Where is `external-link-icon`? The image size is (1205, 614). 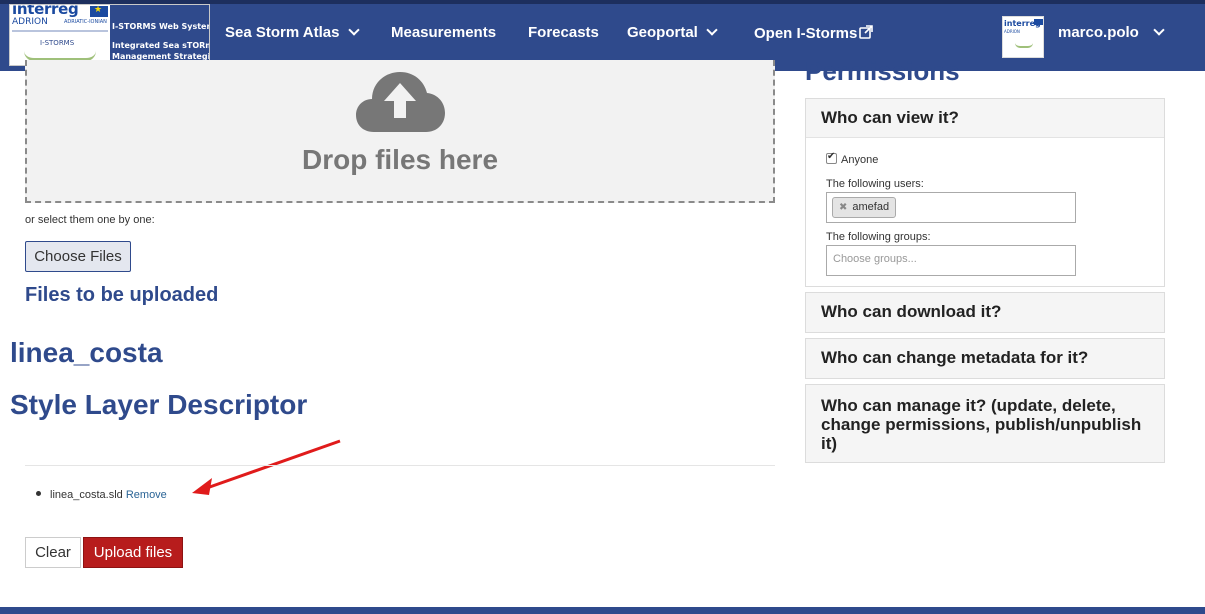 external-link-icon is located at coordinates (866, 32).